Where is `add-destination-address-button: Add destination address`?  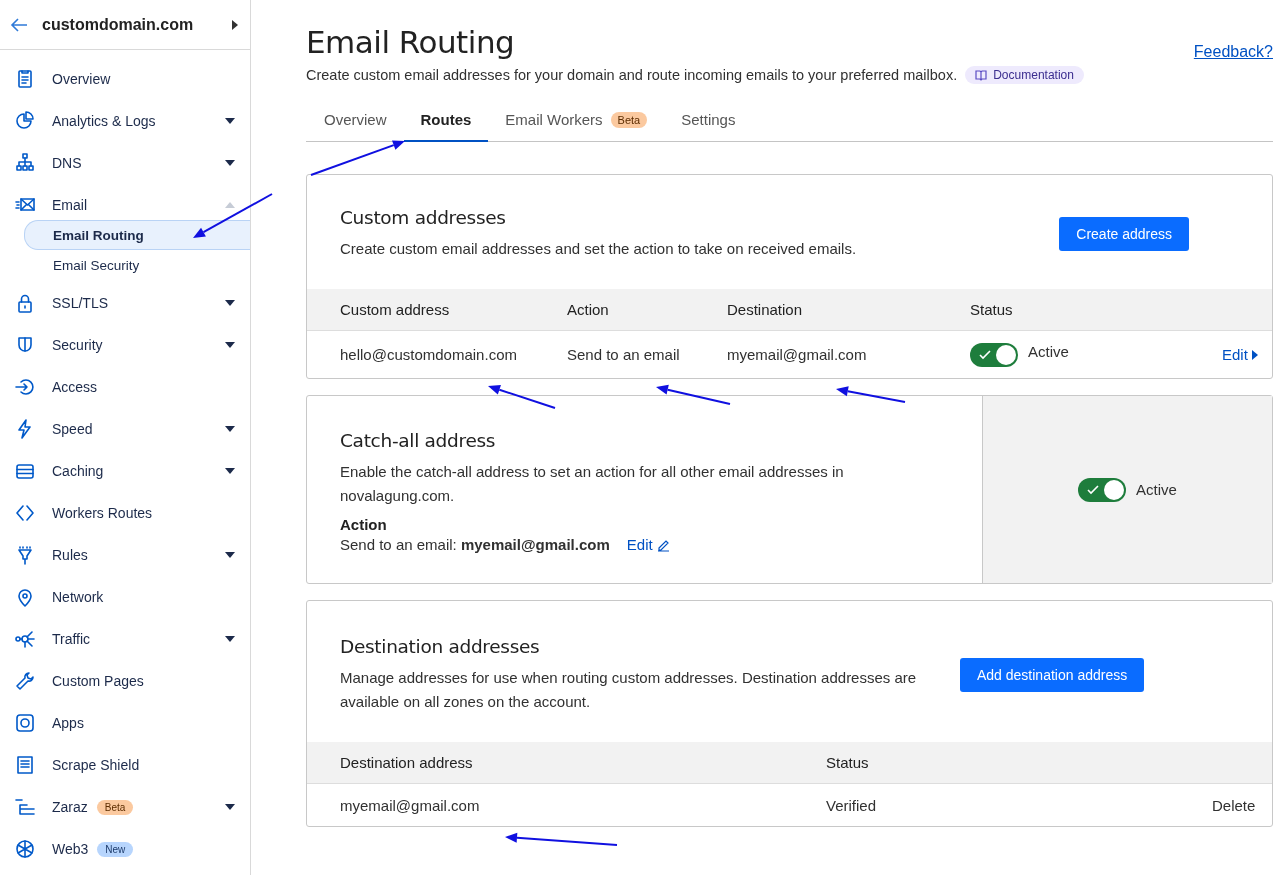 add-destination-address-button: Add destination address is located at coordinates (1052, 675).